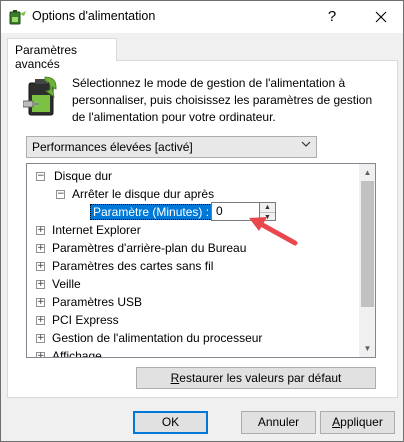 This screenshot has width=404, height=442. I want to click on scroll-thumb, so click(367, 244).